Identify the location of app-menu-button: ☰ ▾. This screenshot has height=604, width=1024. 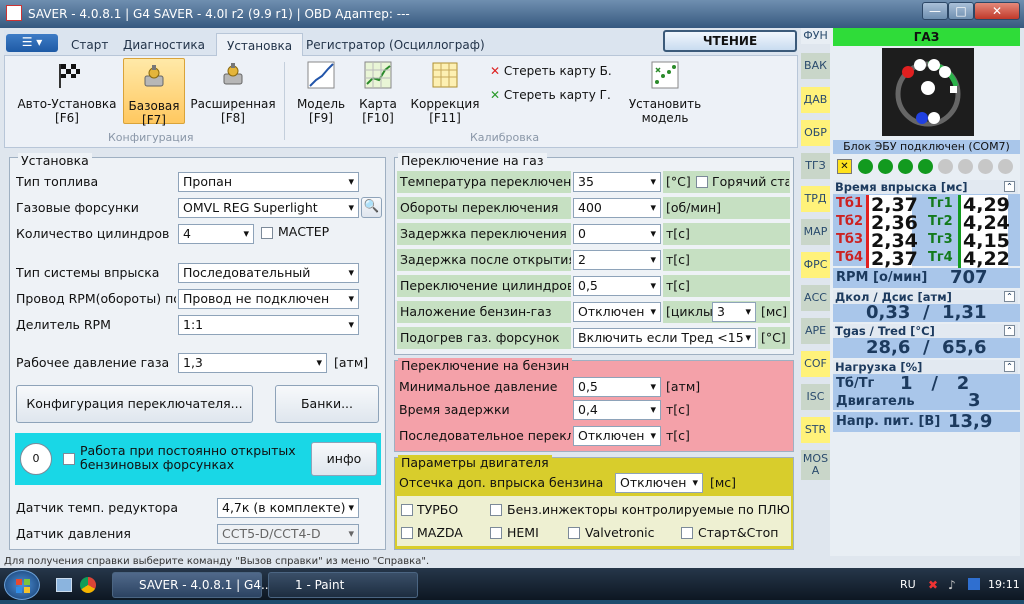
(32, 43).